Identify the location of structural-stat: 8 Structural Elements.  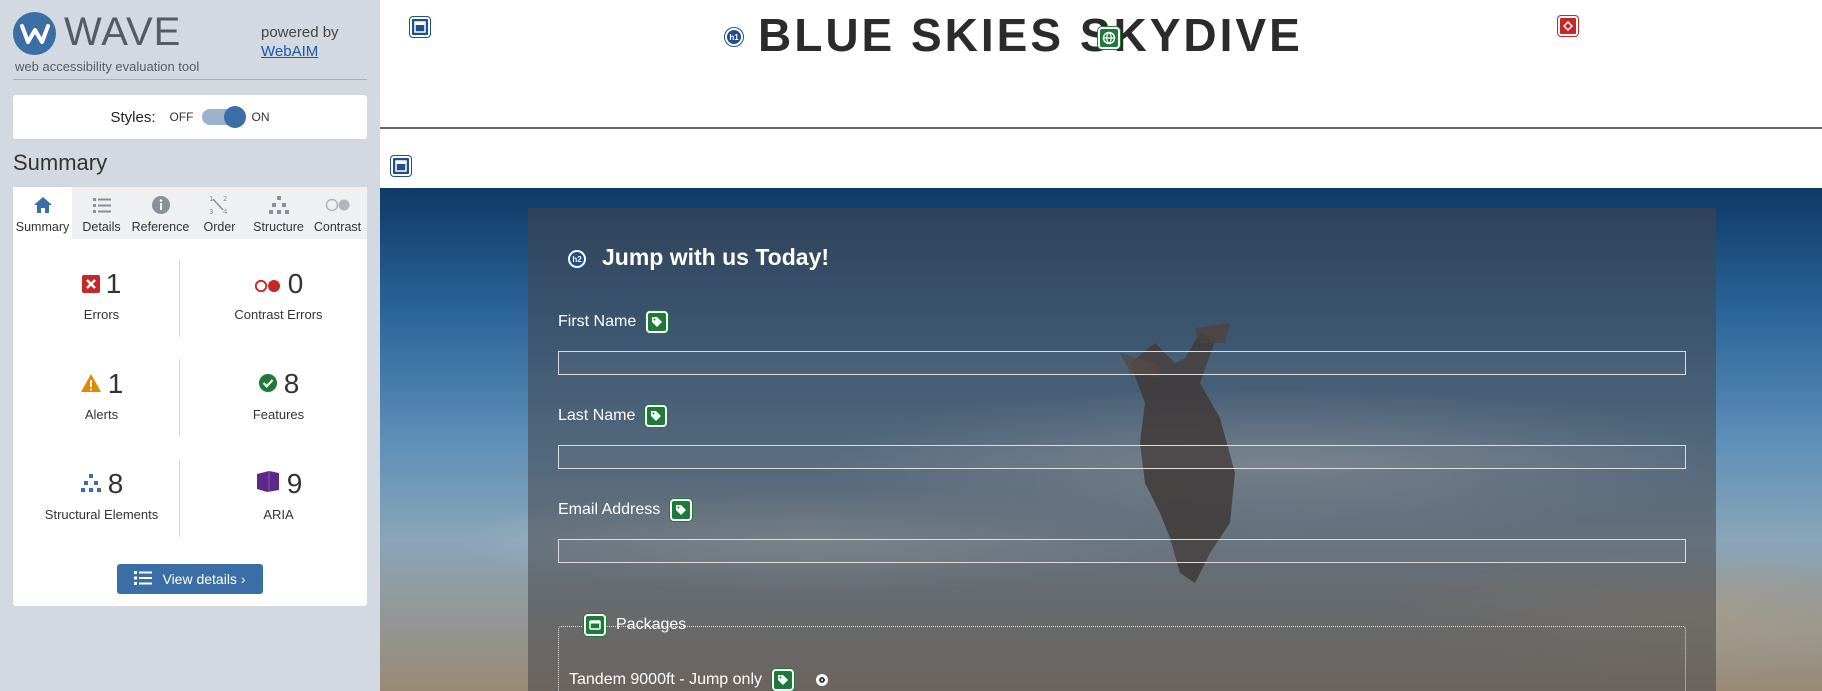
(101, 489).